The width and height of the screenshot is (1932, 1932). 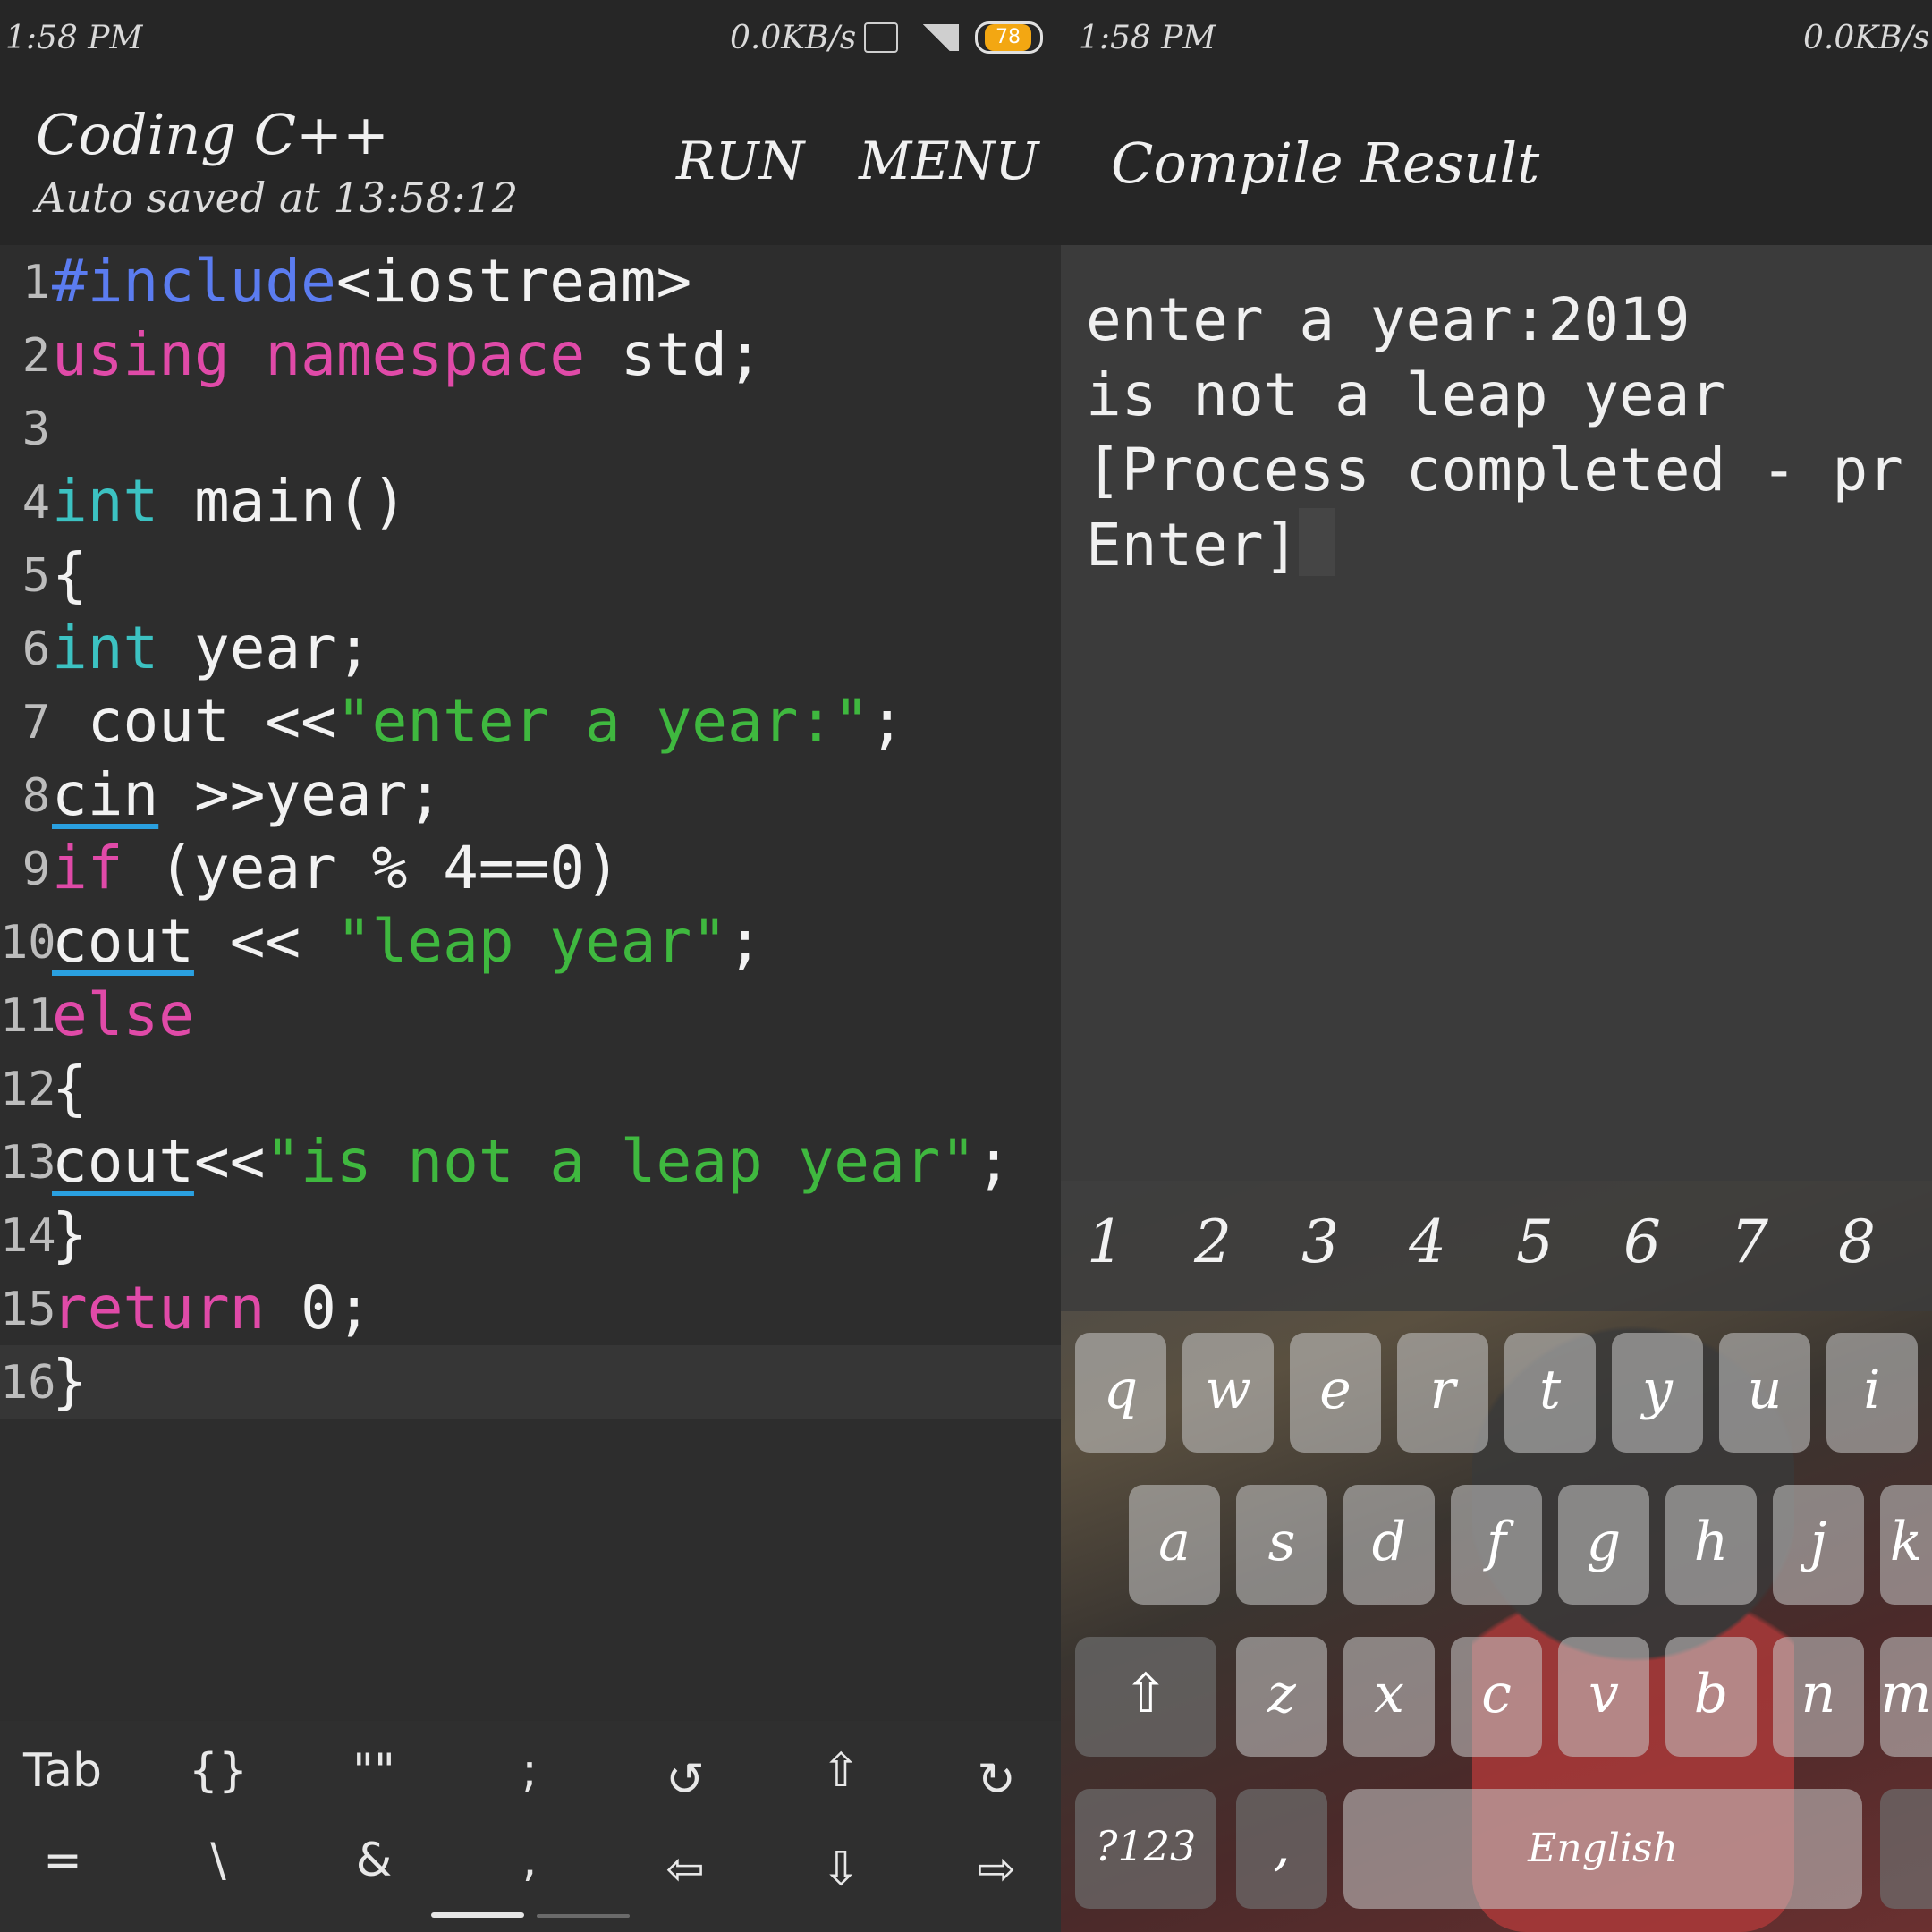 I want to click on comma-key: ,, so click(x=529, y=1860).